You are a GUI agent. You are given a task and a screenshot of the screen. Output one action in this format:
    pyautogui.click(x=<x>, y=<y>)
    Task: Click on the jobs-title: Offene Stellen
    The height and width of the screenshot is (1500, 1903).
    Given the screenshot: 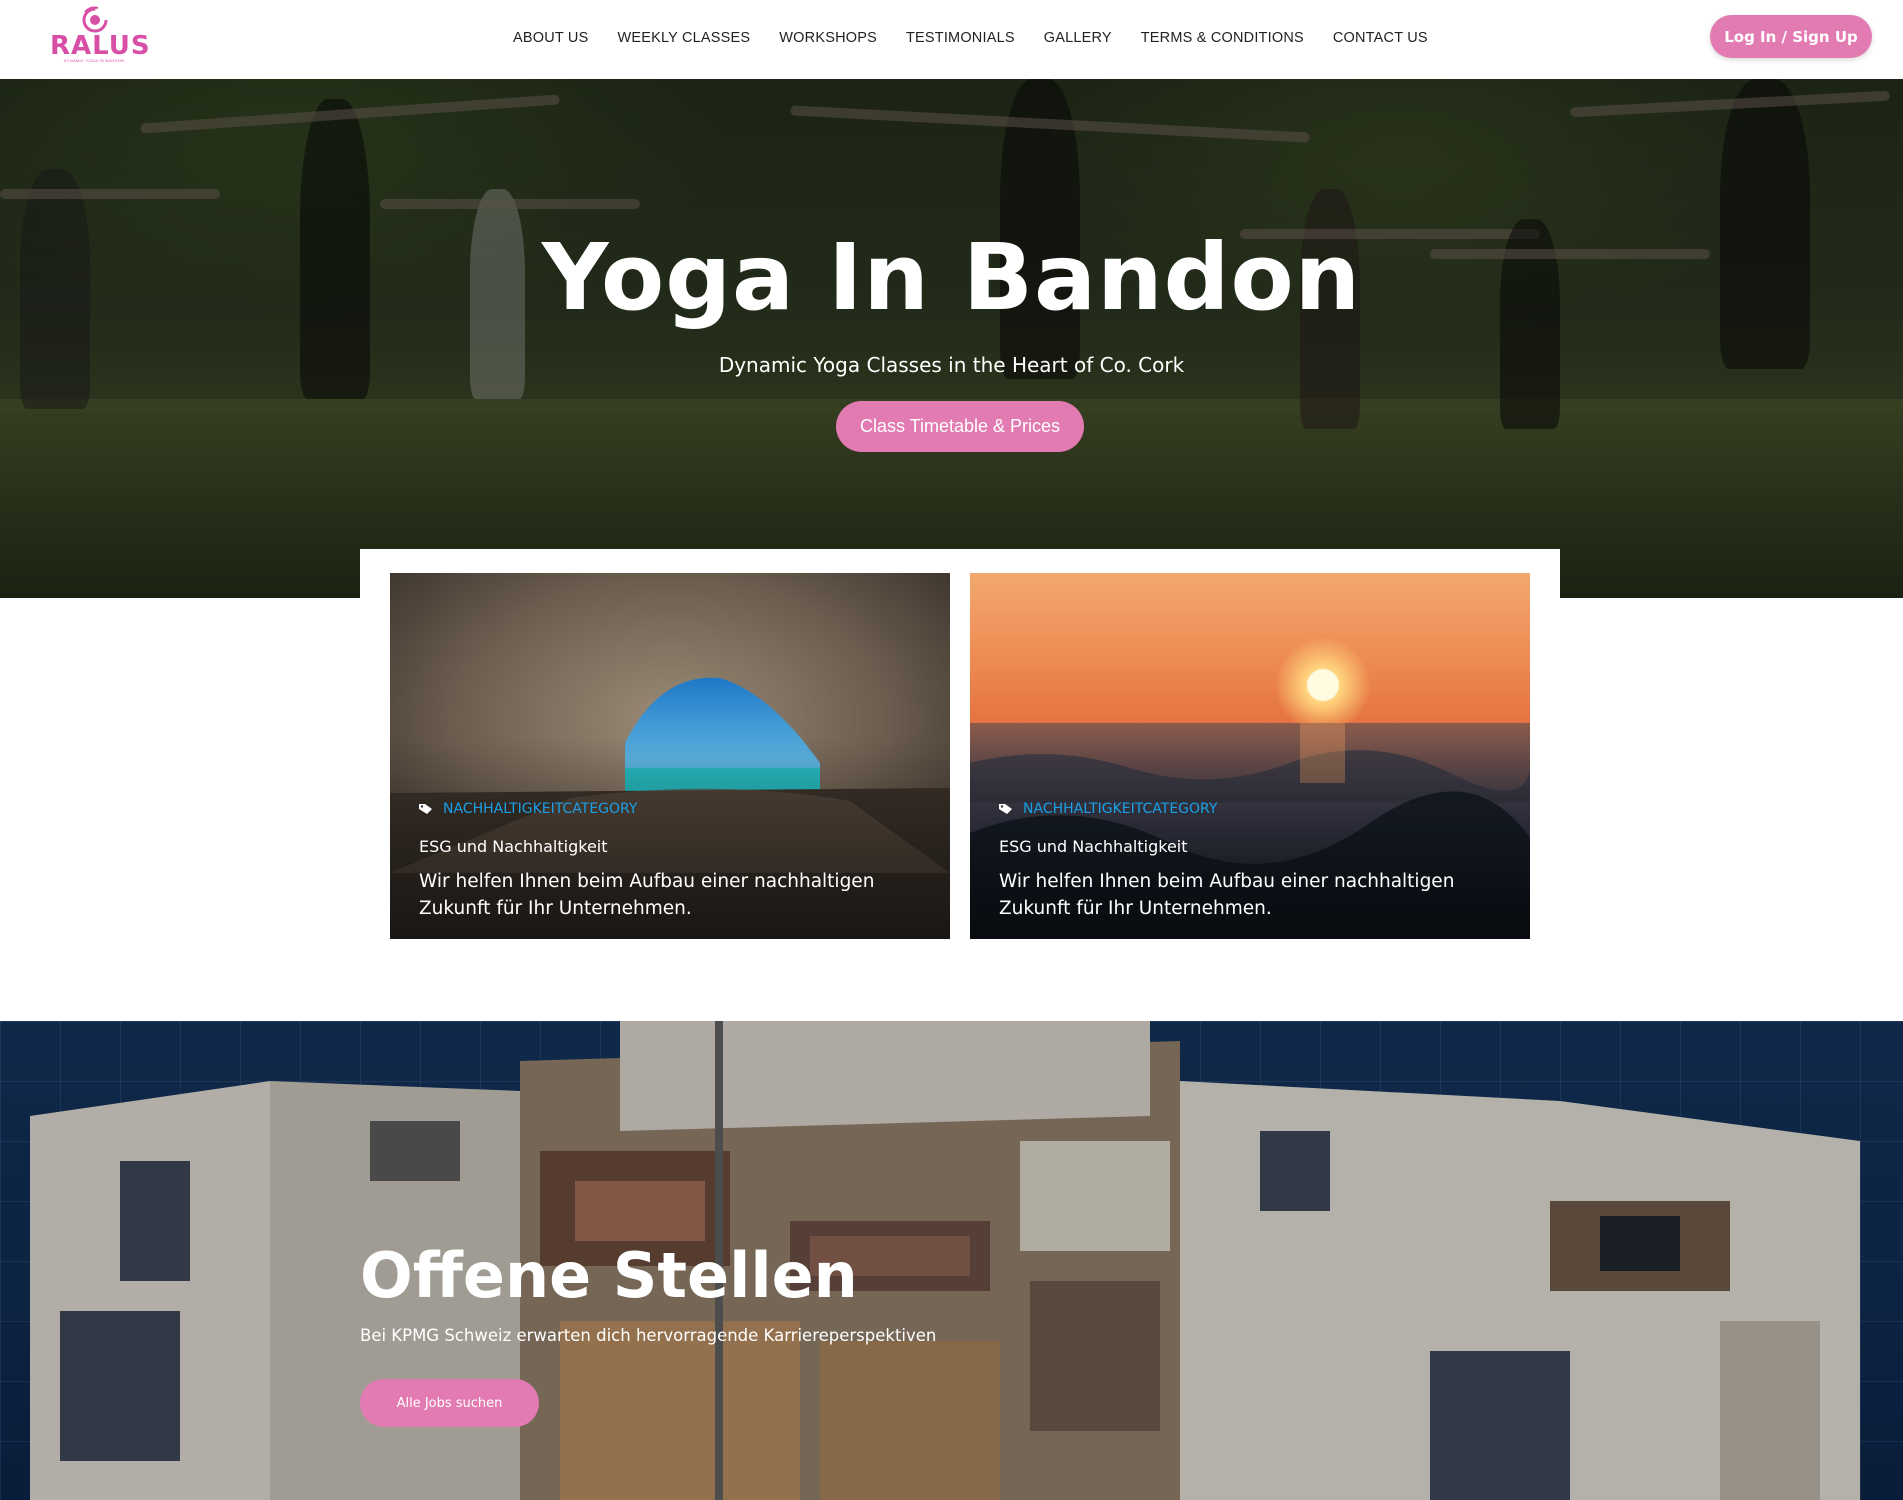 What is the action you would take?
    pyautogui.click(x=609, y=1275)
    